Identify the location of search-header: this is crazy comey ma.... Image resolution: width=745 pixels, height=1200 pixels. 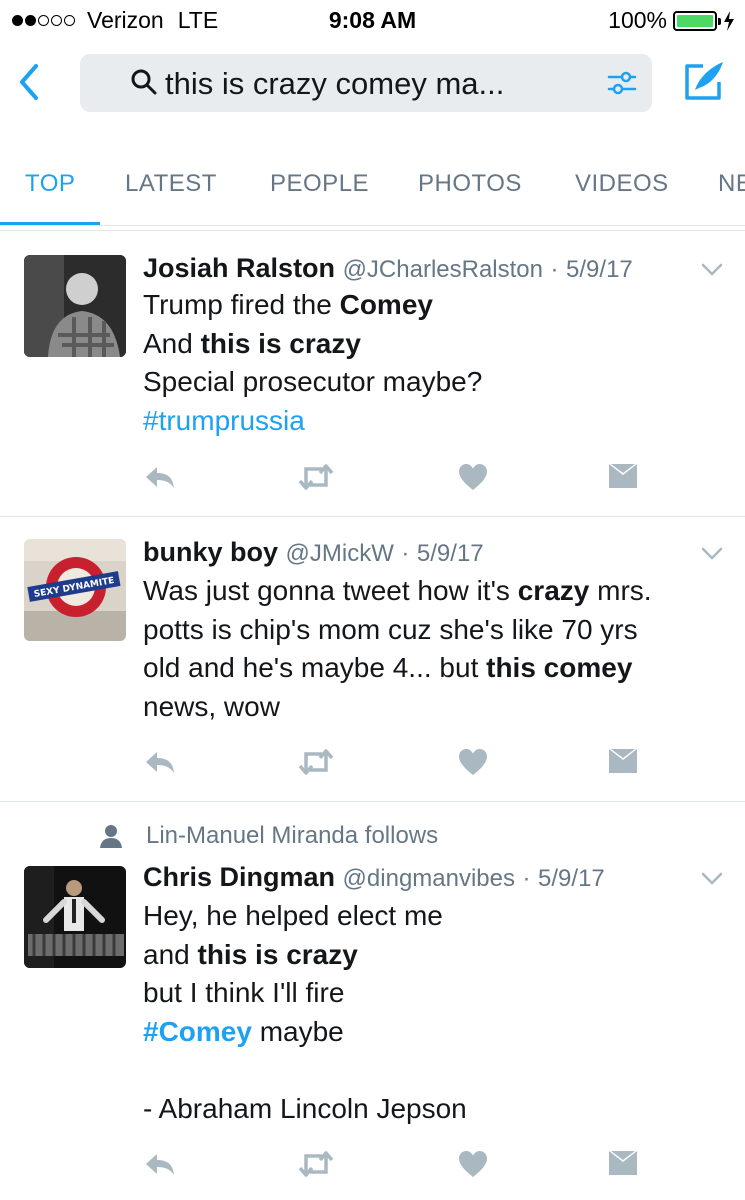
(372, 83).